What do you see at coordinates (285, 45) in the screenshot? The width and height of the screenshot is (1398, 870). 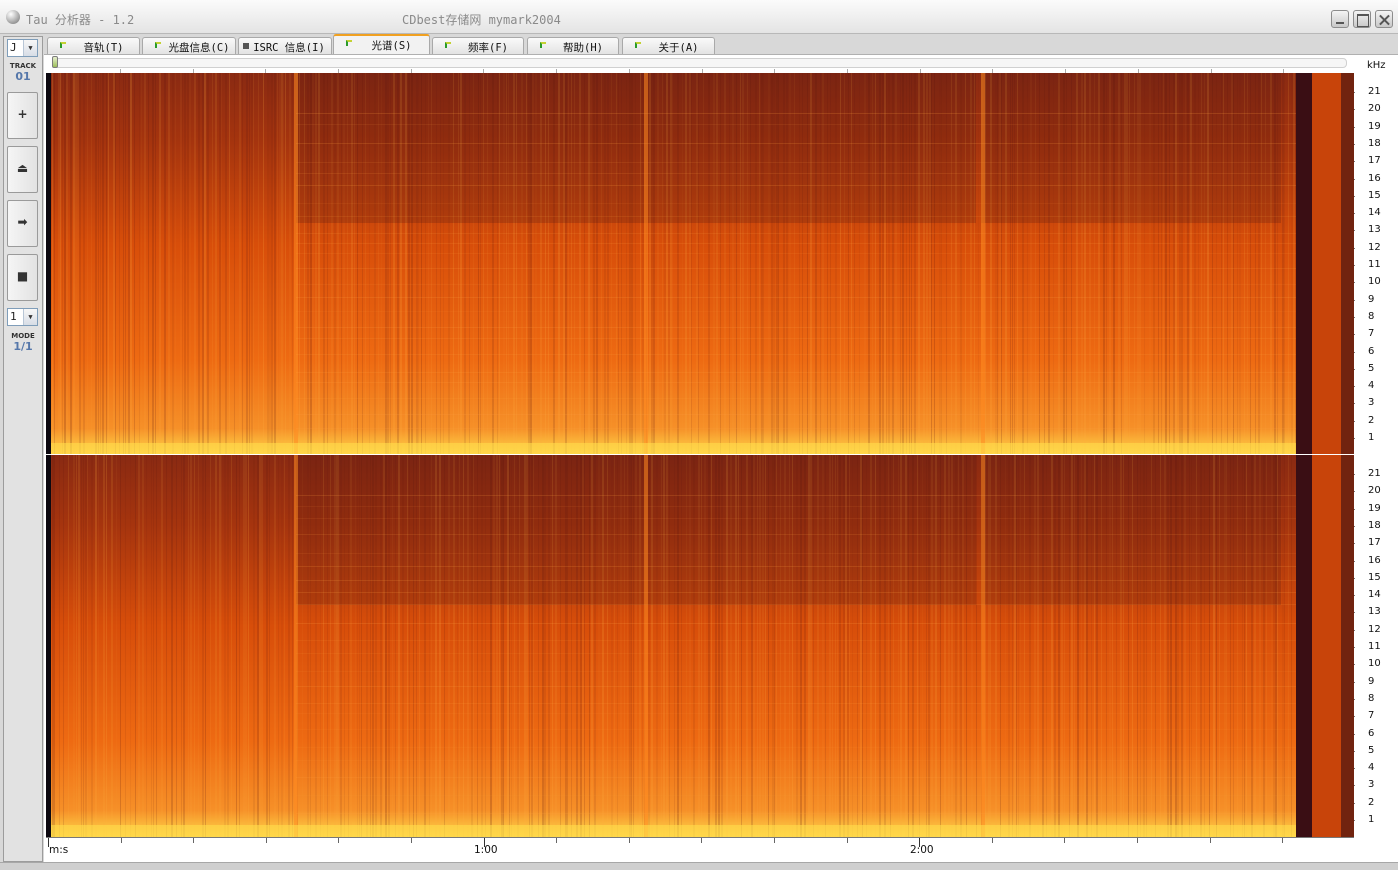 I see `tab-isrc-info: ISRC 信息(I)` at bounding box center [285, 45].